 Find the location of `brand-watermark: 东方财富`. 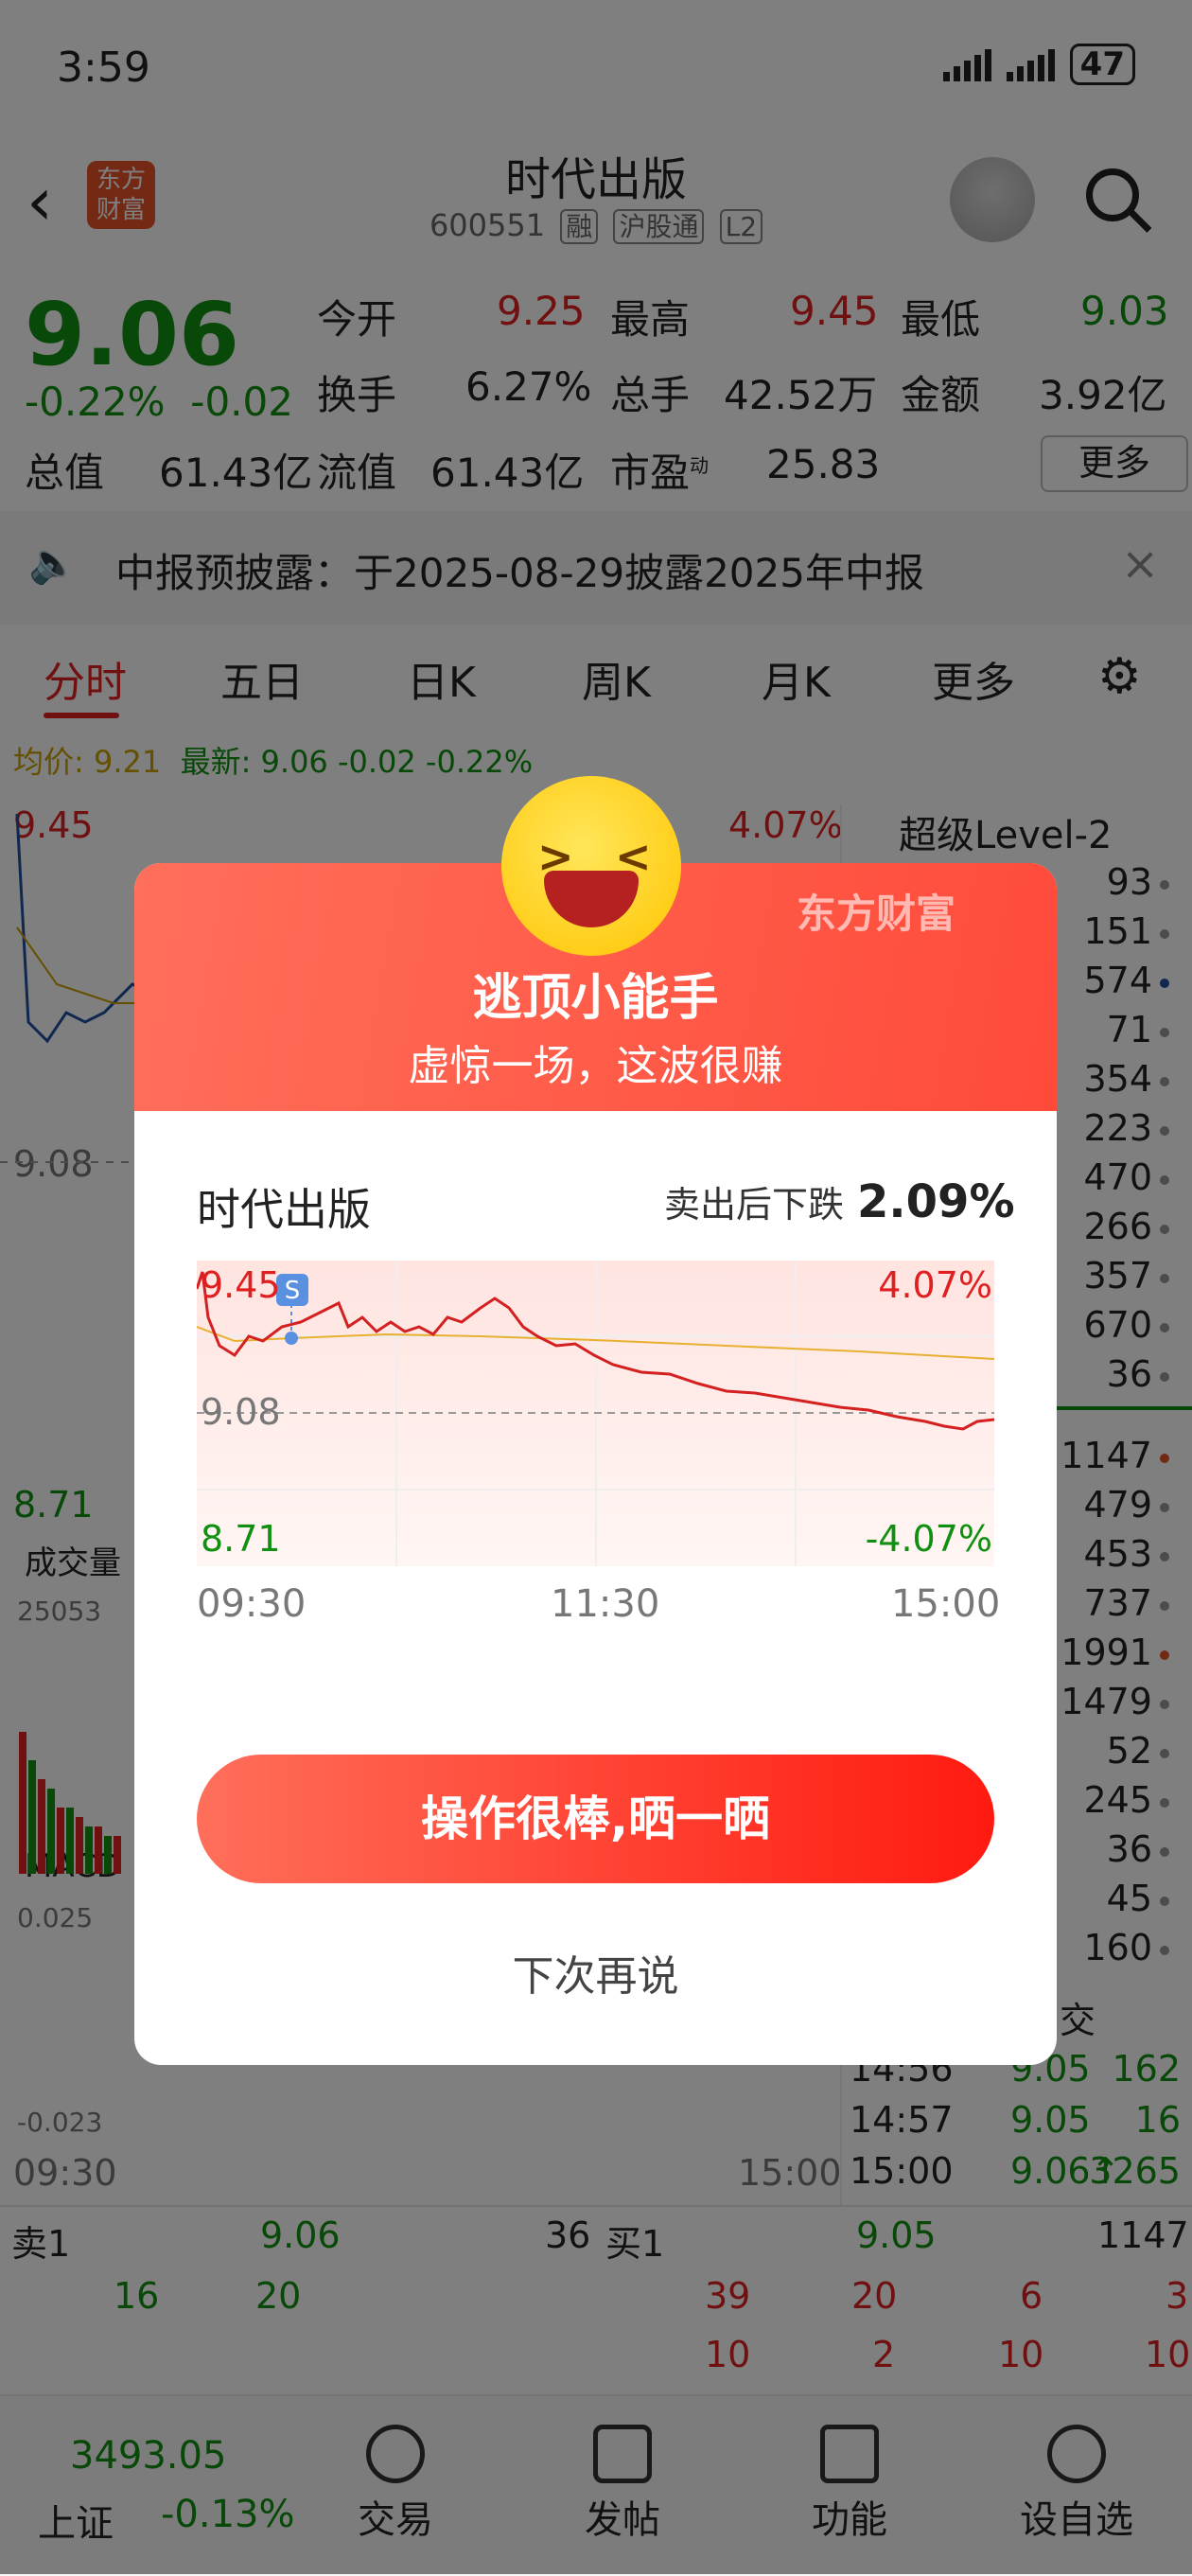

brand-watermark: 东方财富 is located at coordinates (876, 914).